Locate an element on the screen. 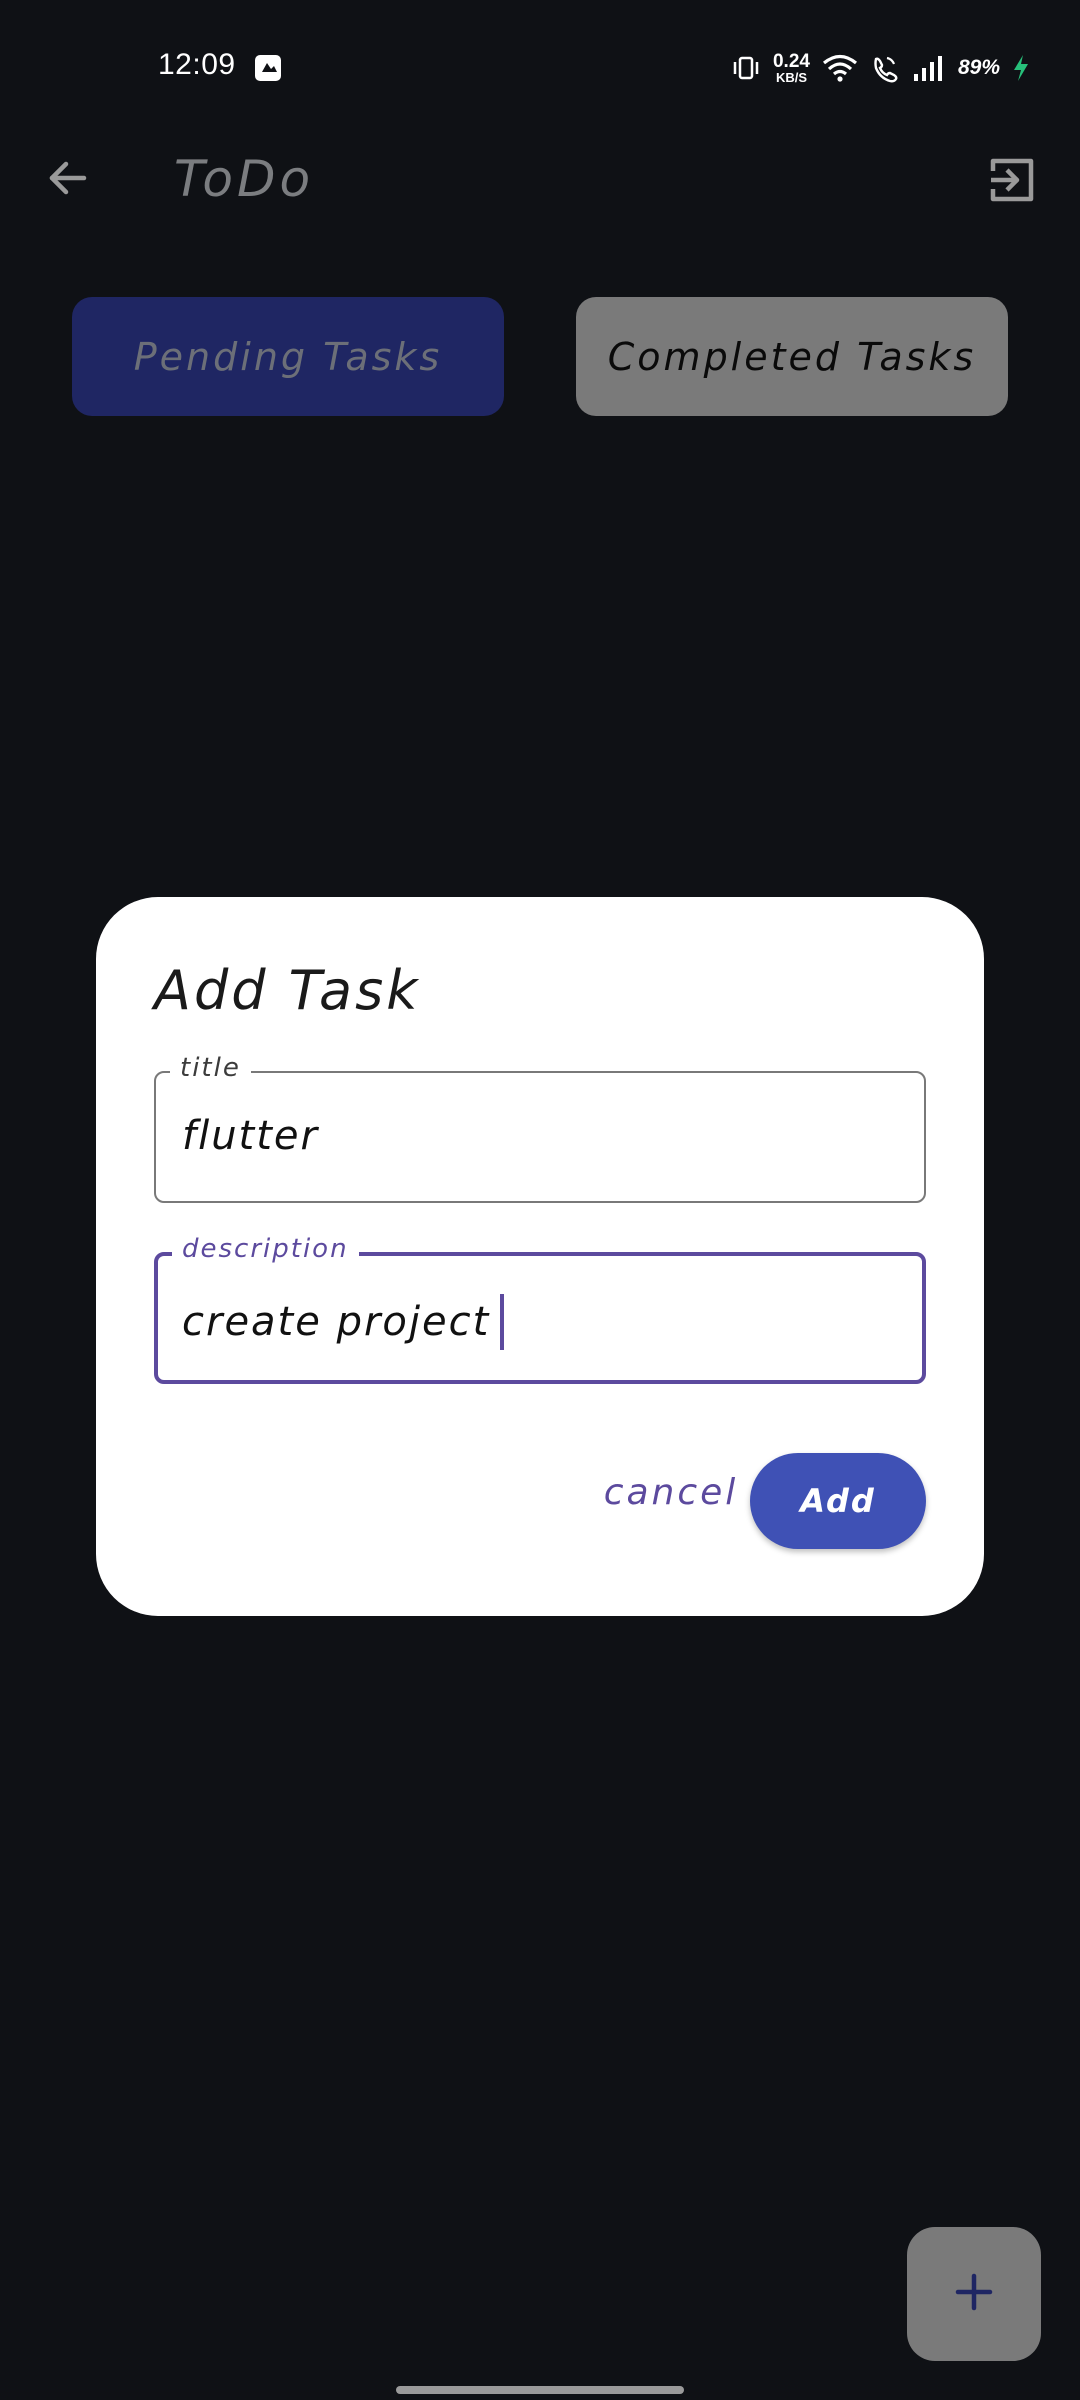  network-speed-value: 0.24 is located at coordinates (791, 61).